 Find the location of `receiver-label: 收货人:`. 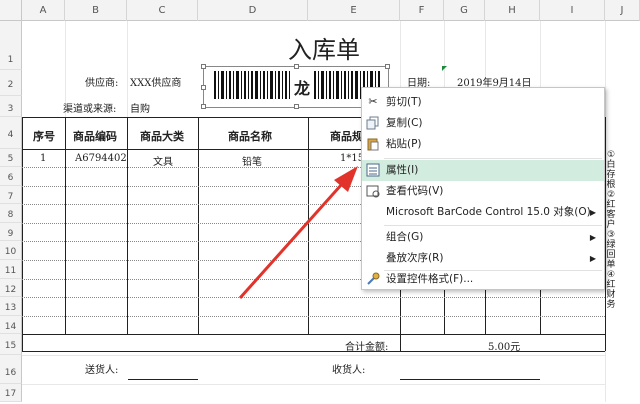

receiver-label: 收货人: is located at coordinates (349, 370).